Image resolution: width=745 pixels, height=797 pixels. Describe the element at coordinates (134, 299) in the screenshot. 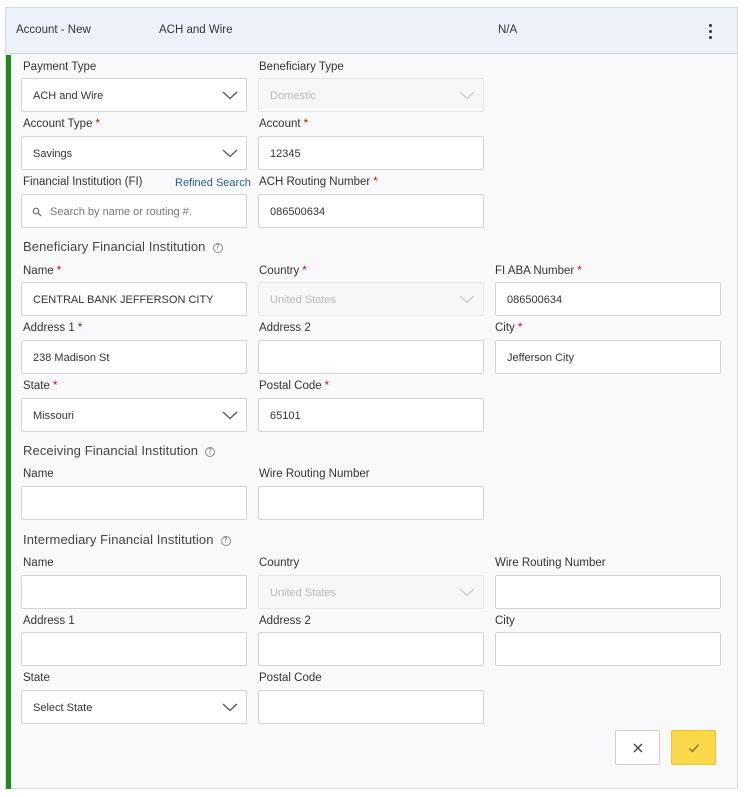

I see `beneficiary-name-input: CENTRAL BANK JEFFERSON CITY` at that location.